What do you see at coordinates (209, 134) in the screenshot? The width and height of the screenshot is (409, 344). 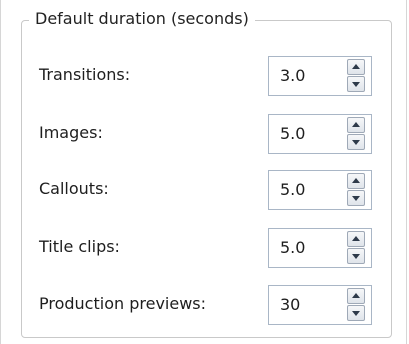 I see `images-row: Images: 5.0` at bounding box center [209, 134].